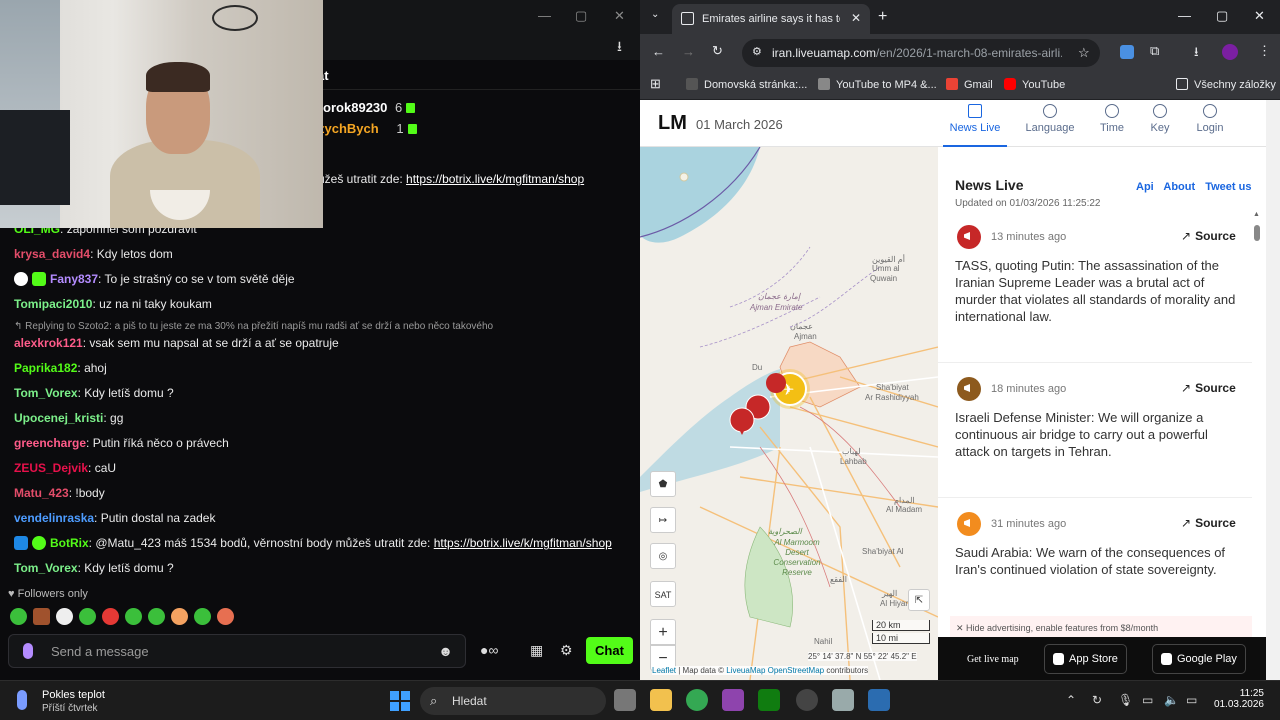 The width and height of the screenshot is (1280, 720). Describe the element at coordinates (1196, 54) in the screenshot. I see `download-icon: ⭳` at that location.